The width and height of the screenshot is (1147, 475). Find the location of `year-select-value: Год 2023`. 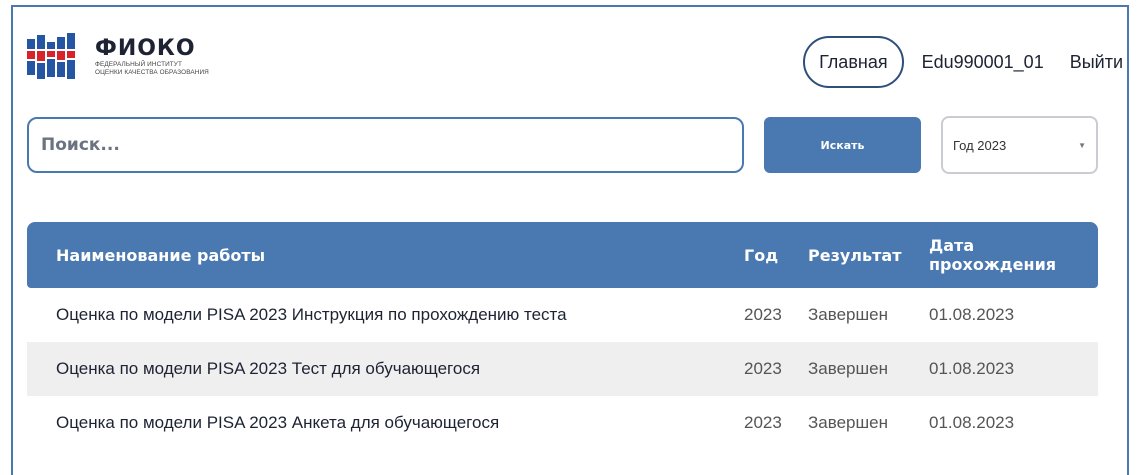

year-select-value: Год 2023 is located at coordinates (980, 145).